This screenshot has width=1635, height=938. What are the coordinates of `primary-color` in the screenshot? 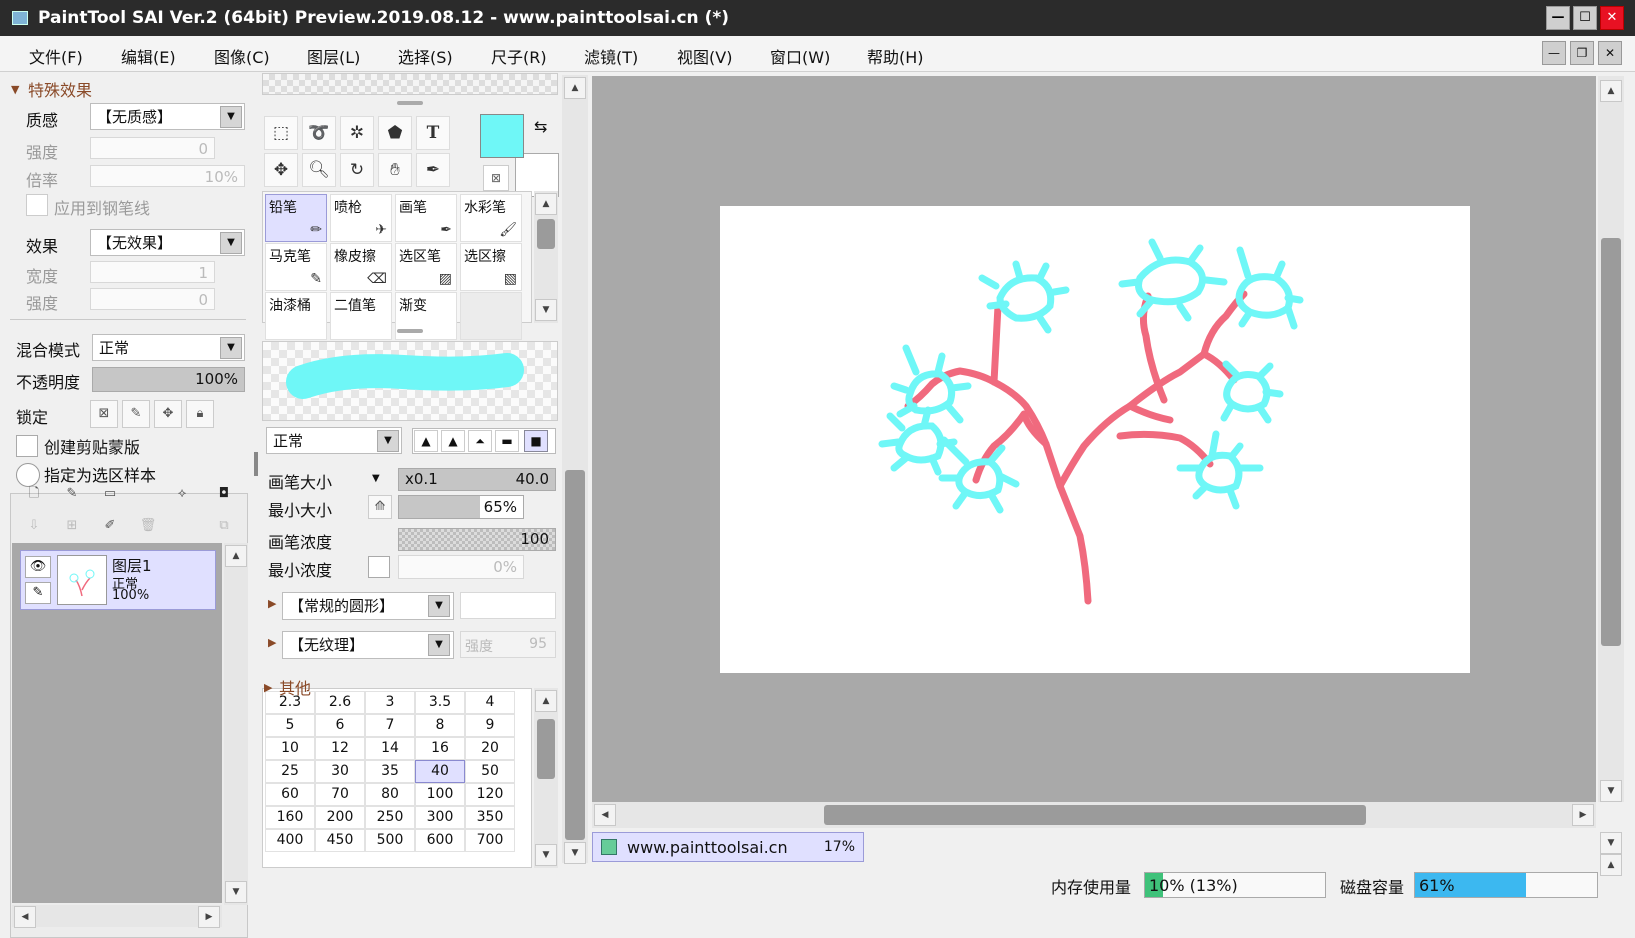 It's located at (502, 136).